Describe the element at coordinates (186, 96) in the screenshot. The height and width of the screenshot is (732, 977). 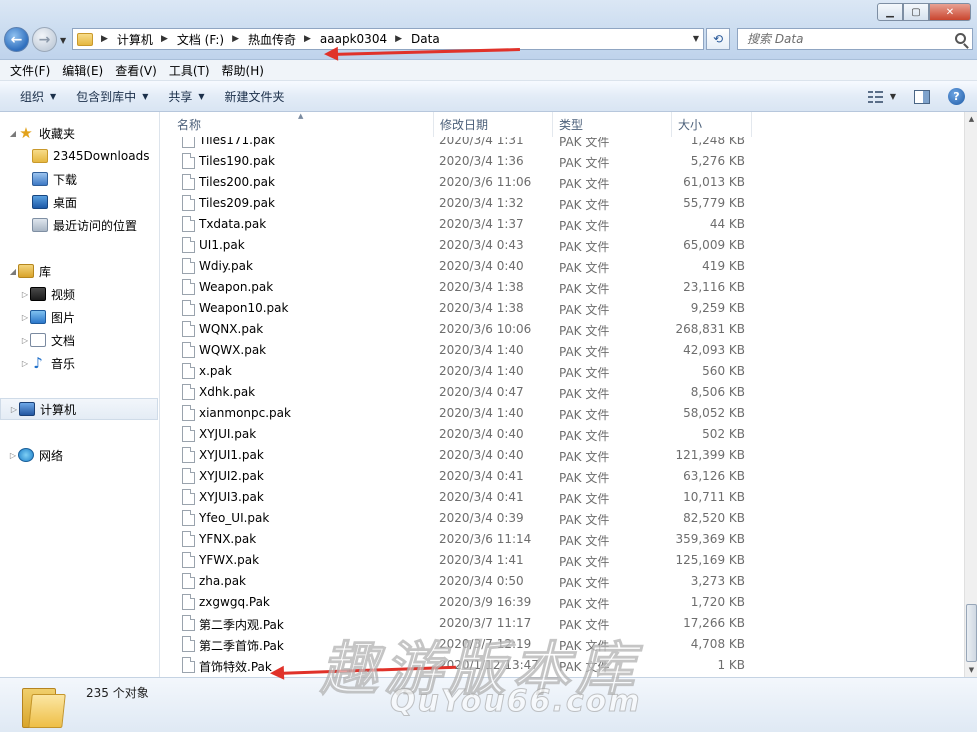
I see `share-button: 共享 ▼` at that location.